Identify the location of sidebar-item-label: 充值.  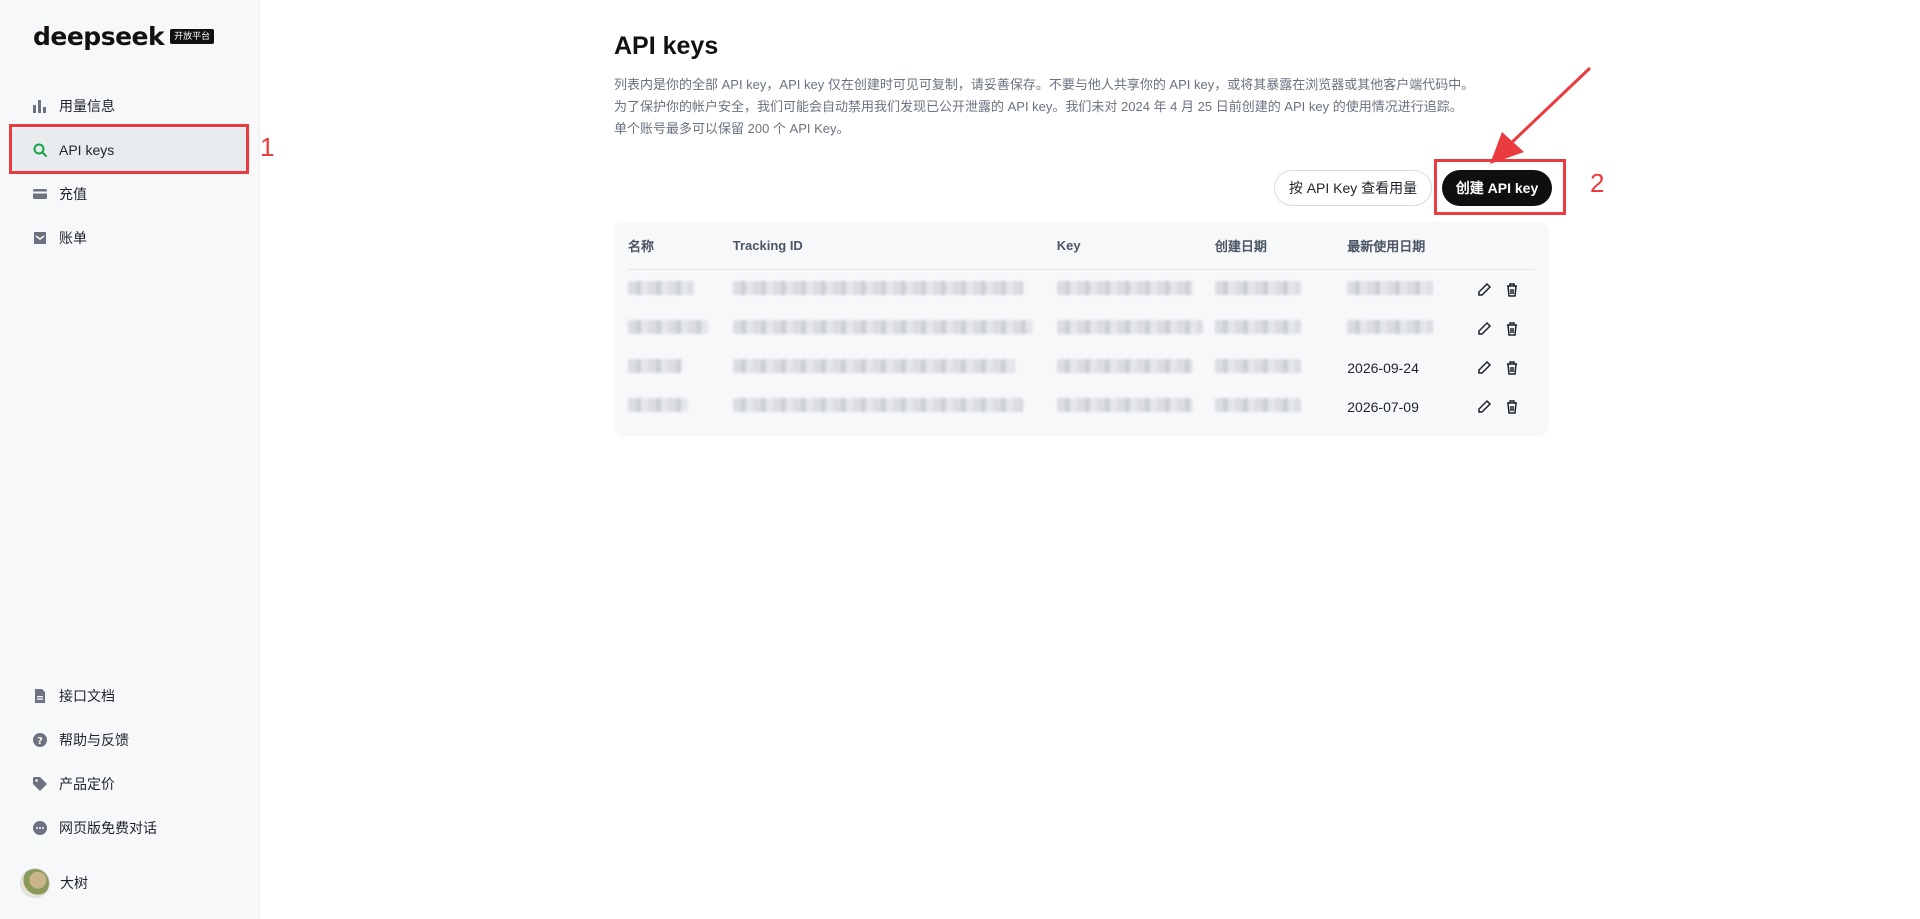
(73, 194).